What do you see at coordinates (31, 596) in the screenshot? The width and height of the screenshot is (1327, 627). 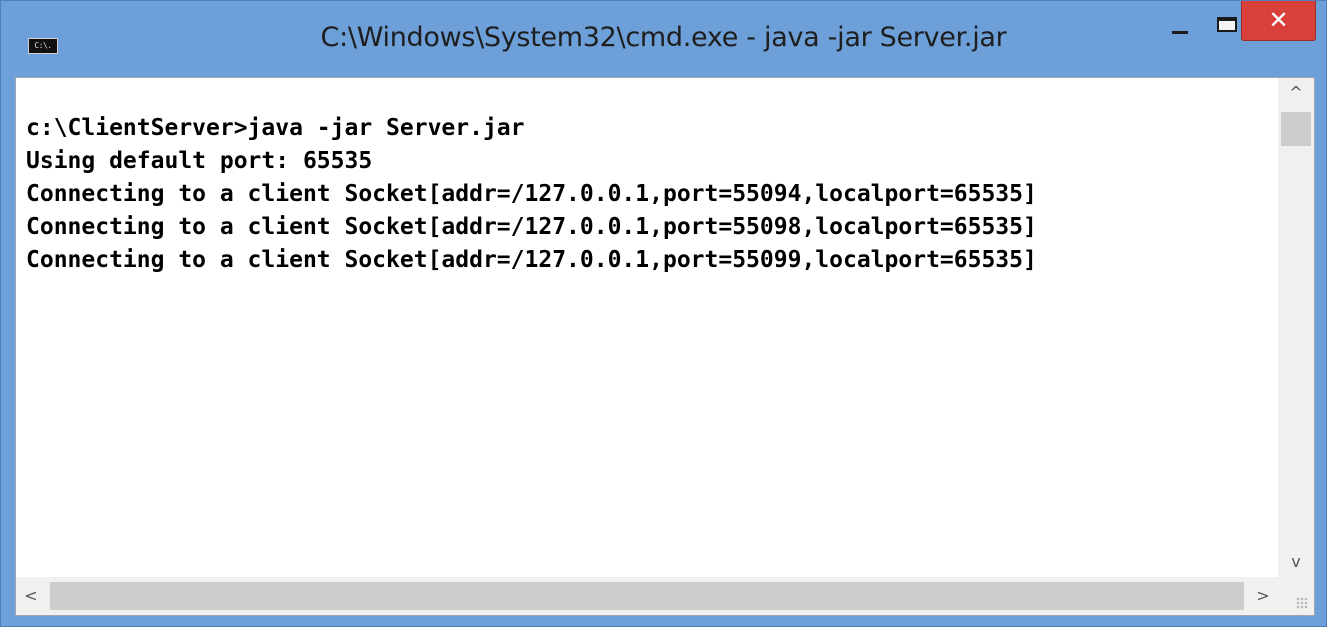 I see `scroll-left-icon: <` at bounding box center [31, 596].